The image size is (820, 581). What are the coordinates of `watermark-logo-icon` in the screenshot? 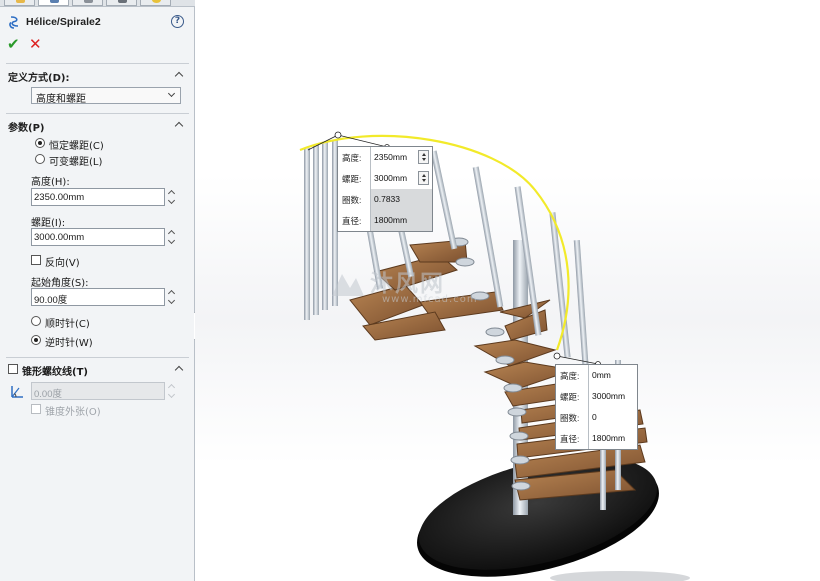 It's located at (348, 285).